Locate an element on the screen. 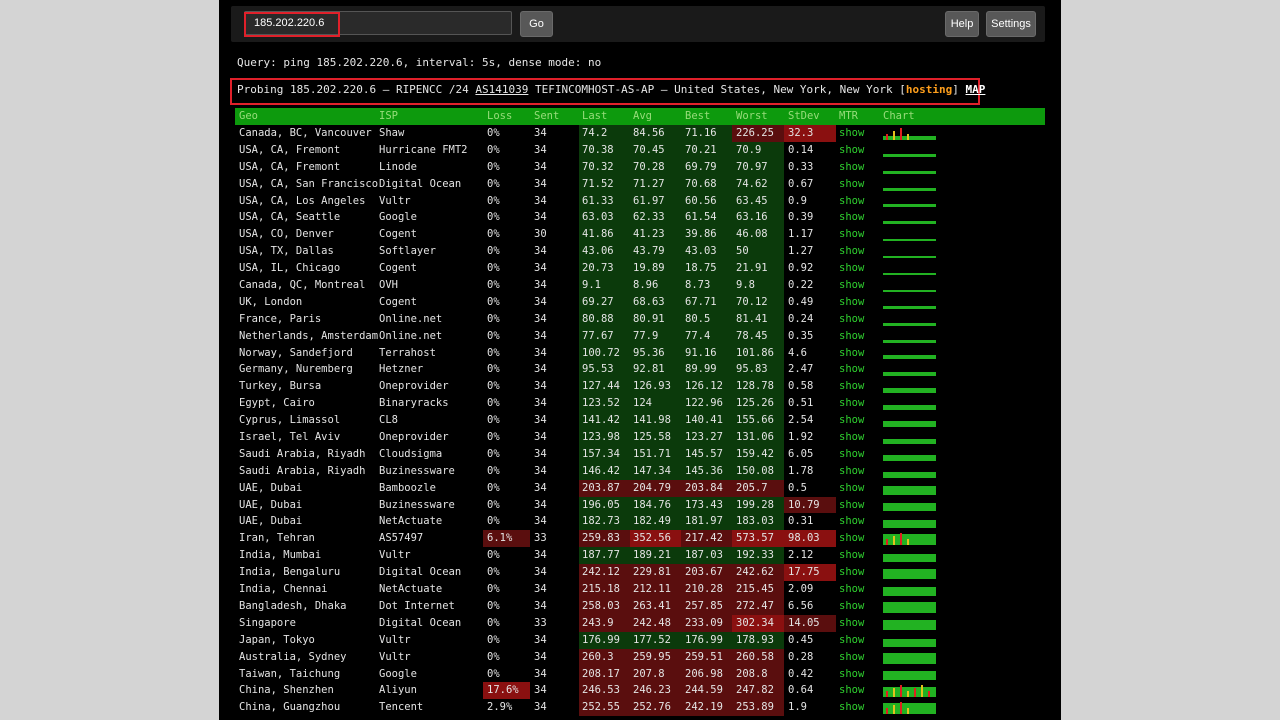 Image resolution: width=1280 pixels, height=720 pixels. cell-last: 157.34 is located at coordinates (604, 454).